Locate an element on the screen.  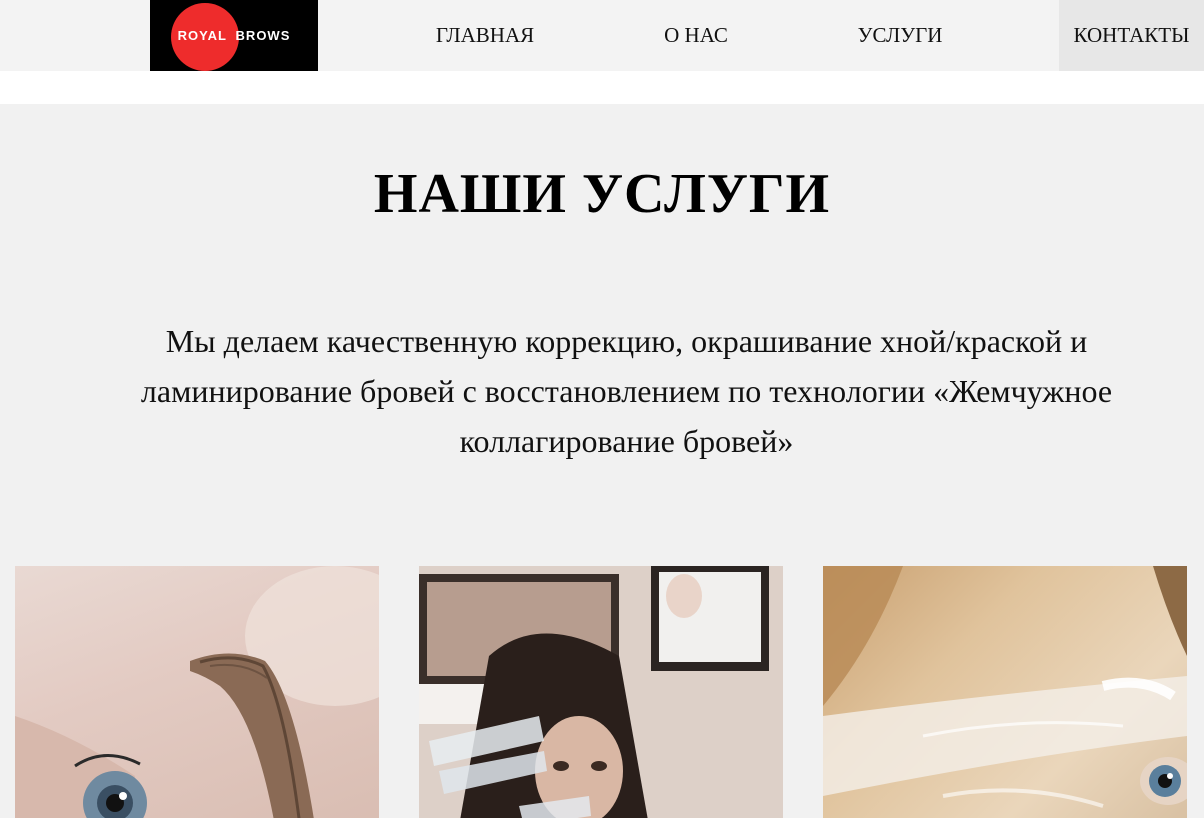
logo-word-brows: BROWS is located at coordinates (263, 35).